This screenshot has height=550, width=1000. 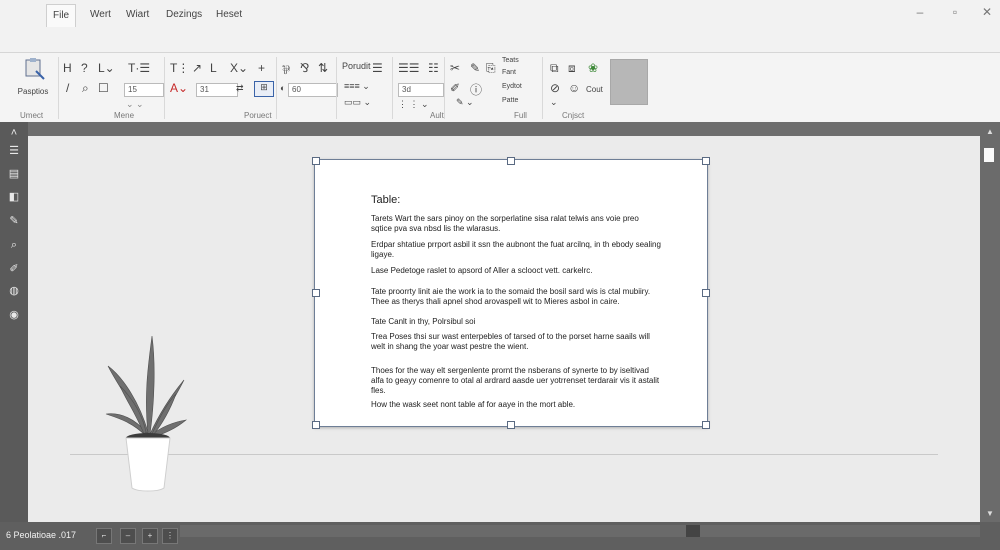 I want to click on scroll-thumb, so click(x=989, y=155).